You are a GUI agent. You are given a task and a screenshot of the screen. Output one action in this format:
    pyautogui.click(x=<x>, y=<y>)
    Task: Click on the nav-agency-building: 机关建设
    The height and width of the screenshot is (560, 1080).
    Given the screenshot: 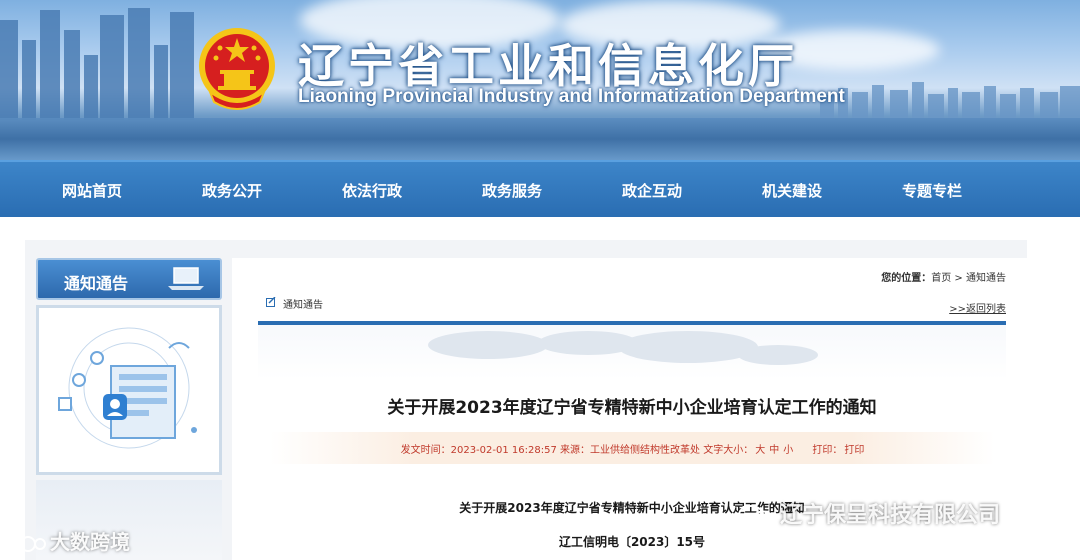 What is the action you would take?
    pyautogui.click(x=792, y=190)
    